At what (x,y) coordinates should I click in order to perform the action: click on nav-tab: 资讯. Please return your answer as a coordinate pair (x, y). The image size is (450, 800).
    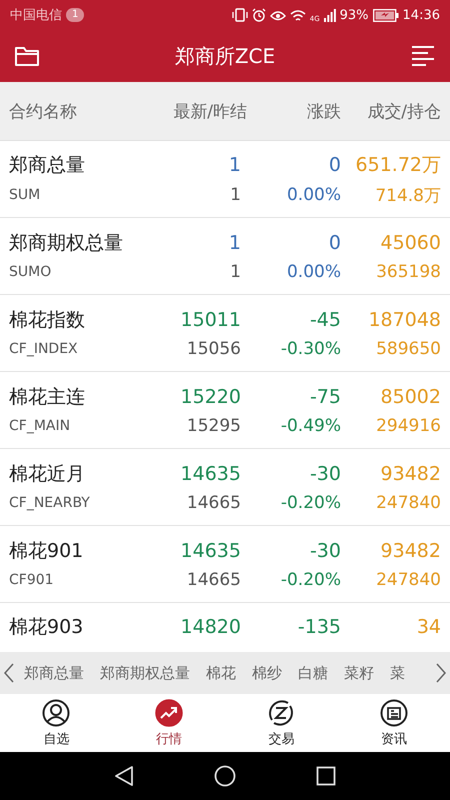
    Looking at the image, I should click on (394, 723).